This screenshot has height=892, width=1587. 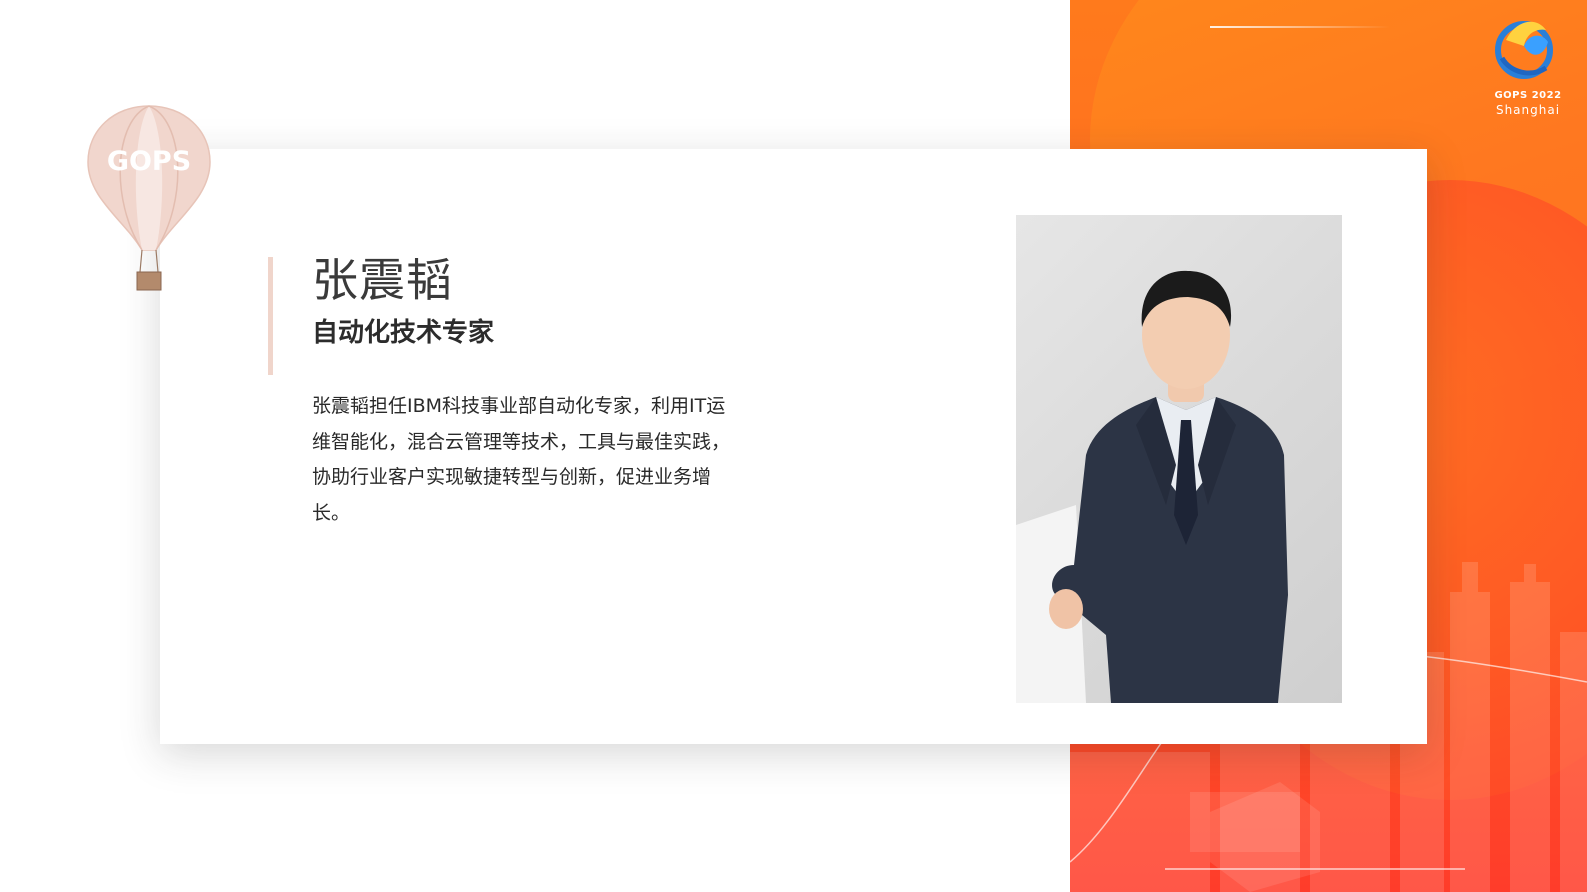 What do you see at coordinates (149, 161) in the screenshot?
I see `balloon-label: GOPS` at bounding box center [149, 161].